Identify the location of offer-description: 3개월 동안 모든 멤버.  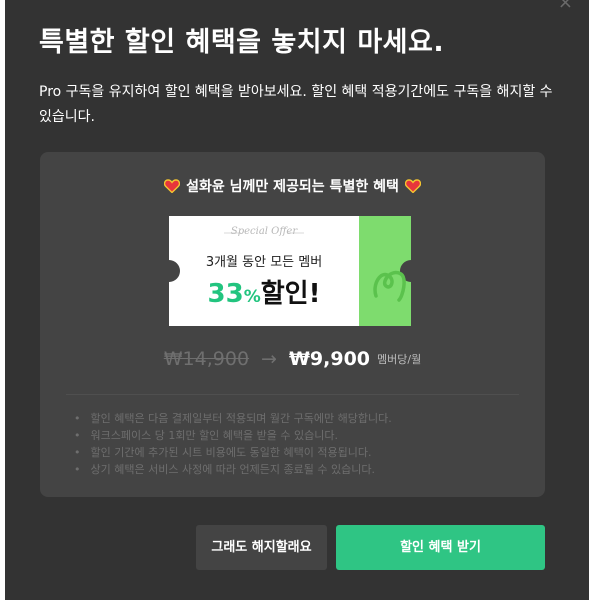
(264, 262).